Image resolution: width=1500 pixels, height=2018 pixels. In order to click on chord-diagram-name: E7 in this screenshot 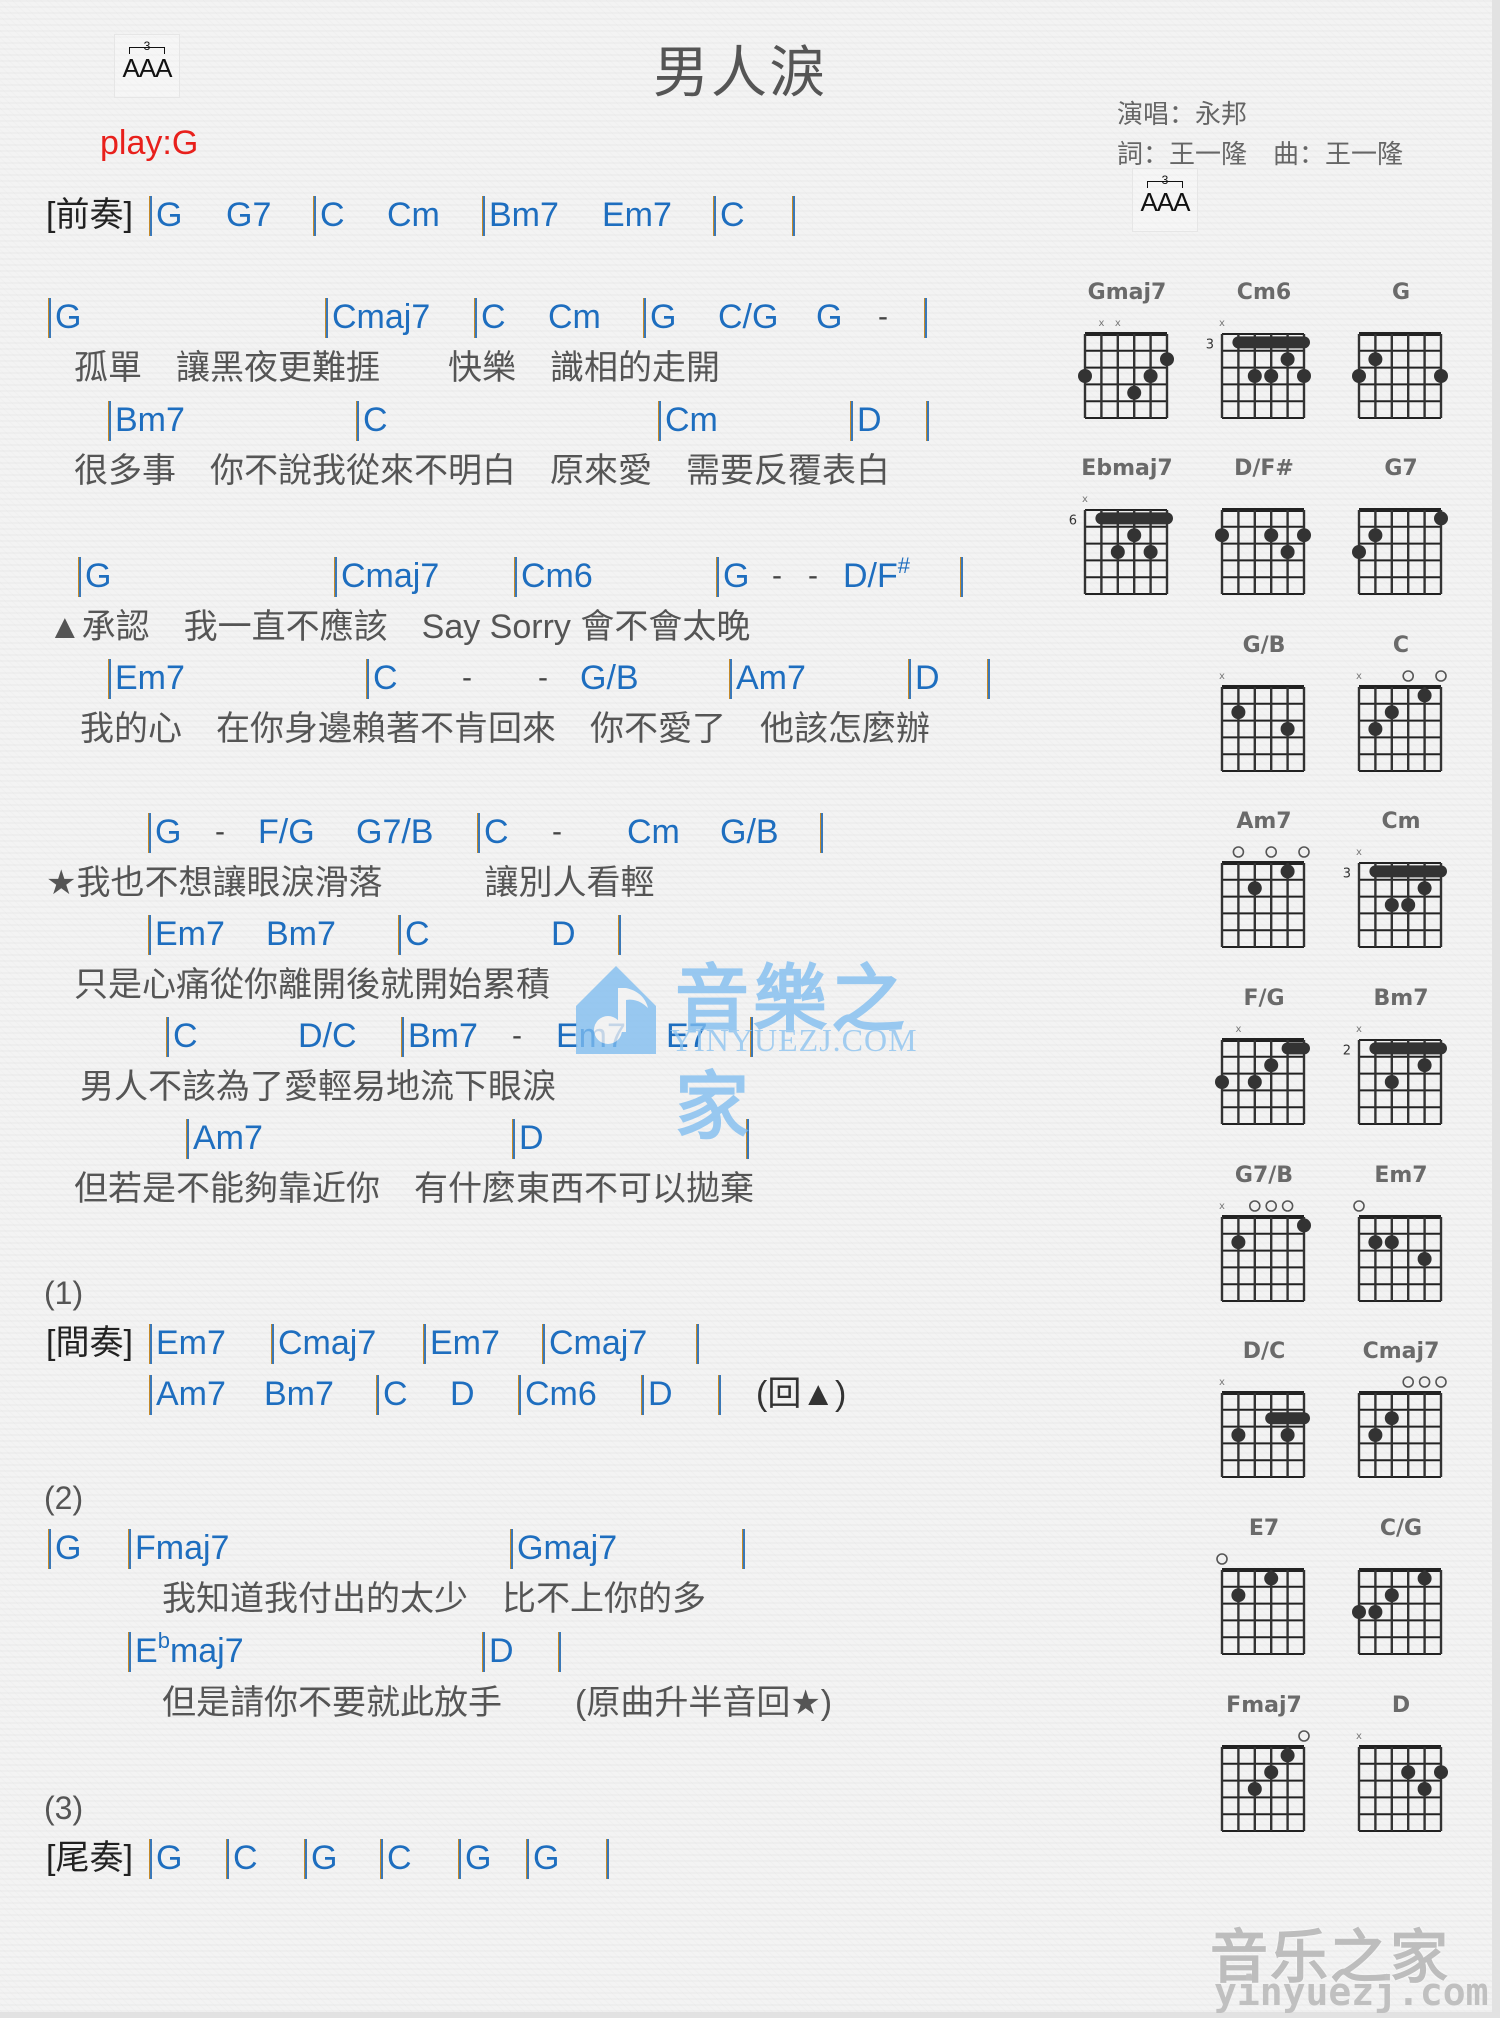, I will do `click(1264, 1528)`.